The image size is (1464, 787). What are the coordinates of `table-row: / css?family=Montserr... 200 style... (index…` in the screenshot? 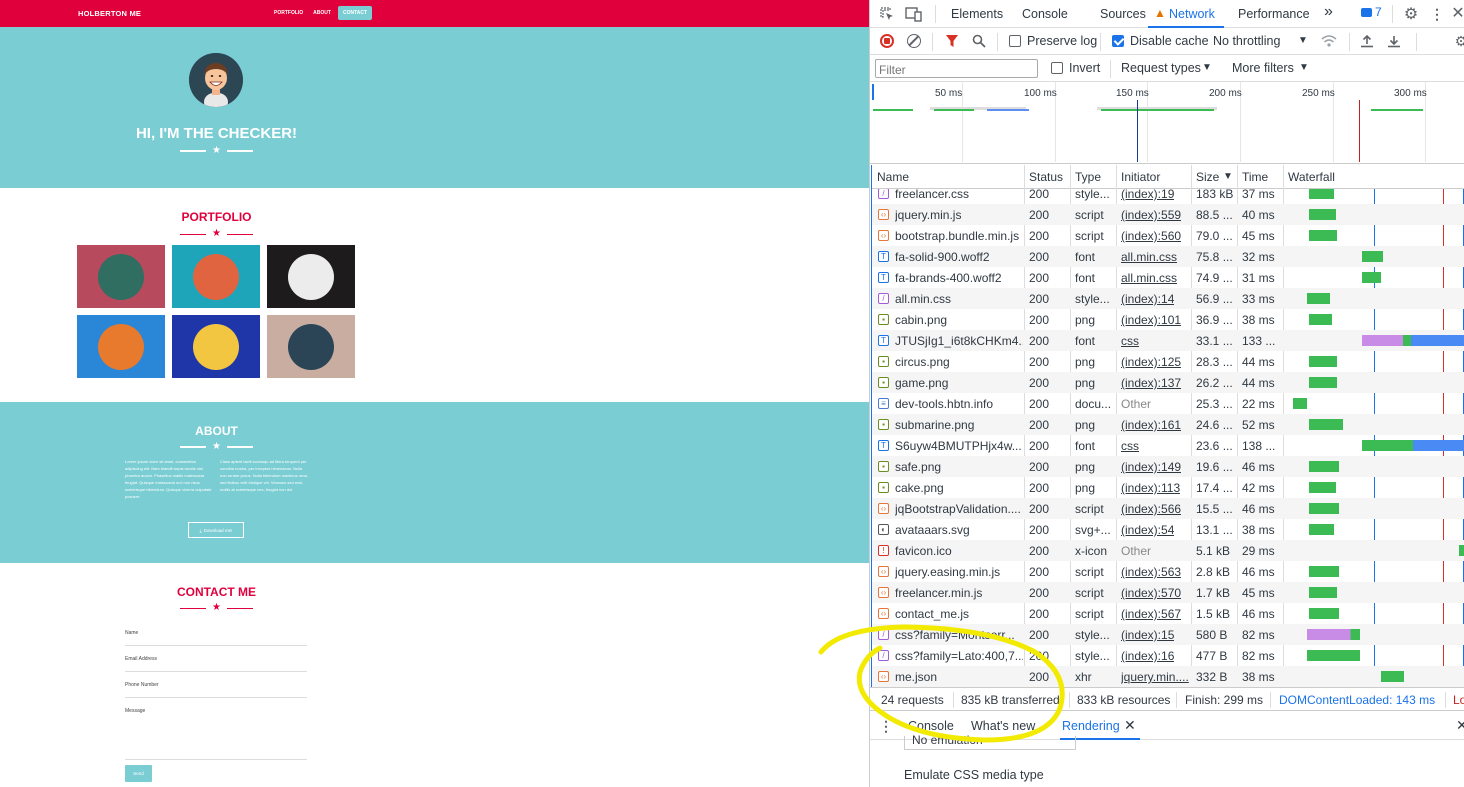 It's located at (1168, 634).